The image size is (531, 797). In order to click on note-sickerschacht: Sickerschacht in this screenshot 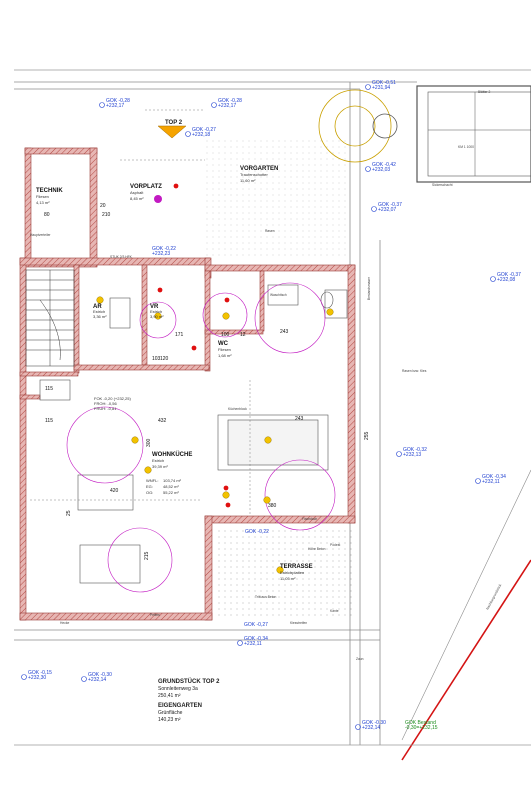, I will do `click(442, 185)`.